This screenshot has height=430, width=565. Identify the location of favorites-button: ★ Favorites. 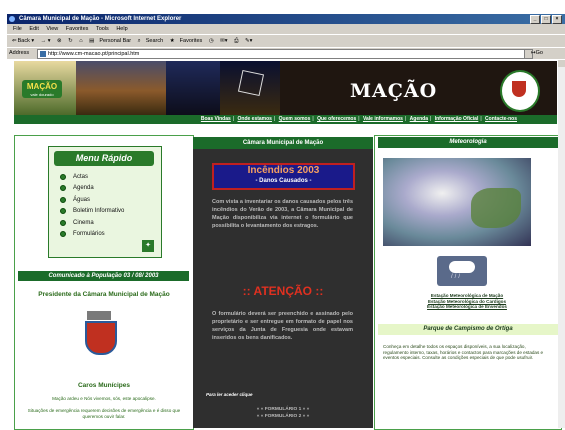
(186, 41).